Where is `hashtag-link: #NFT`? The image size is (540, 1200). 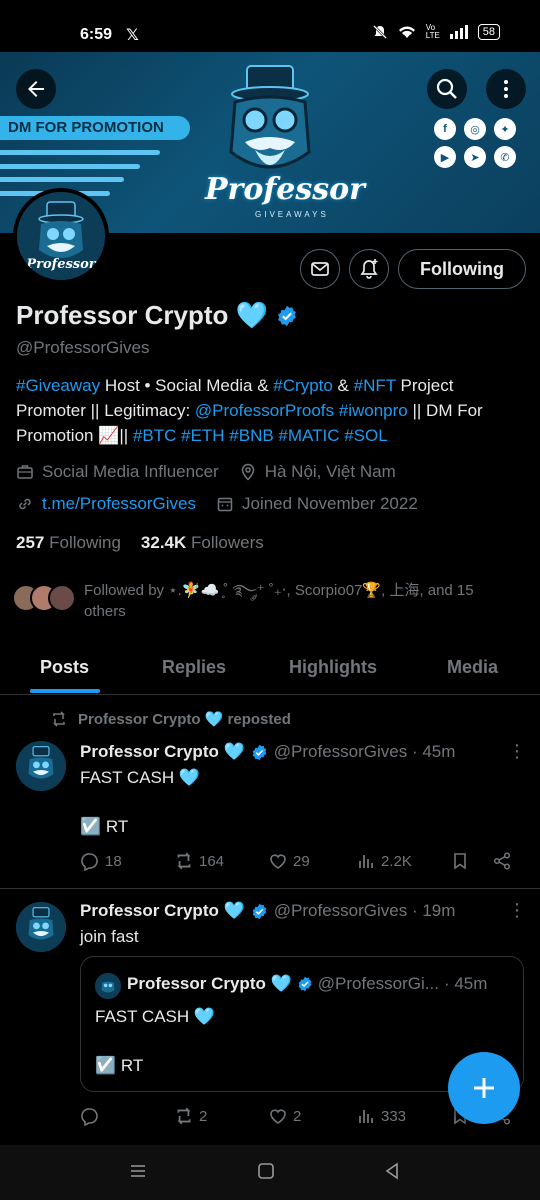
hashtag-link: #NFT is located at coordinates (375, 385).